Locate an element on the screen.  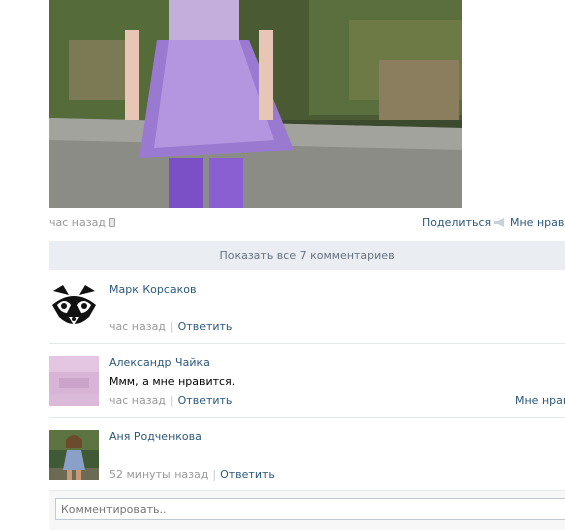
share-label: Поделиться is located at coordinates (457, 222).